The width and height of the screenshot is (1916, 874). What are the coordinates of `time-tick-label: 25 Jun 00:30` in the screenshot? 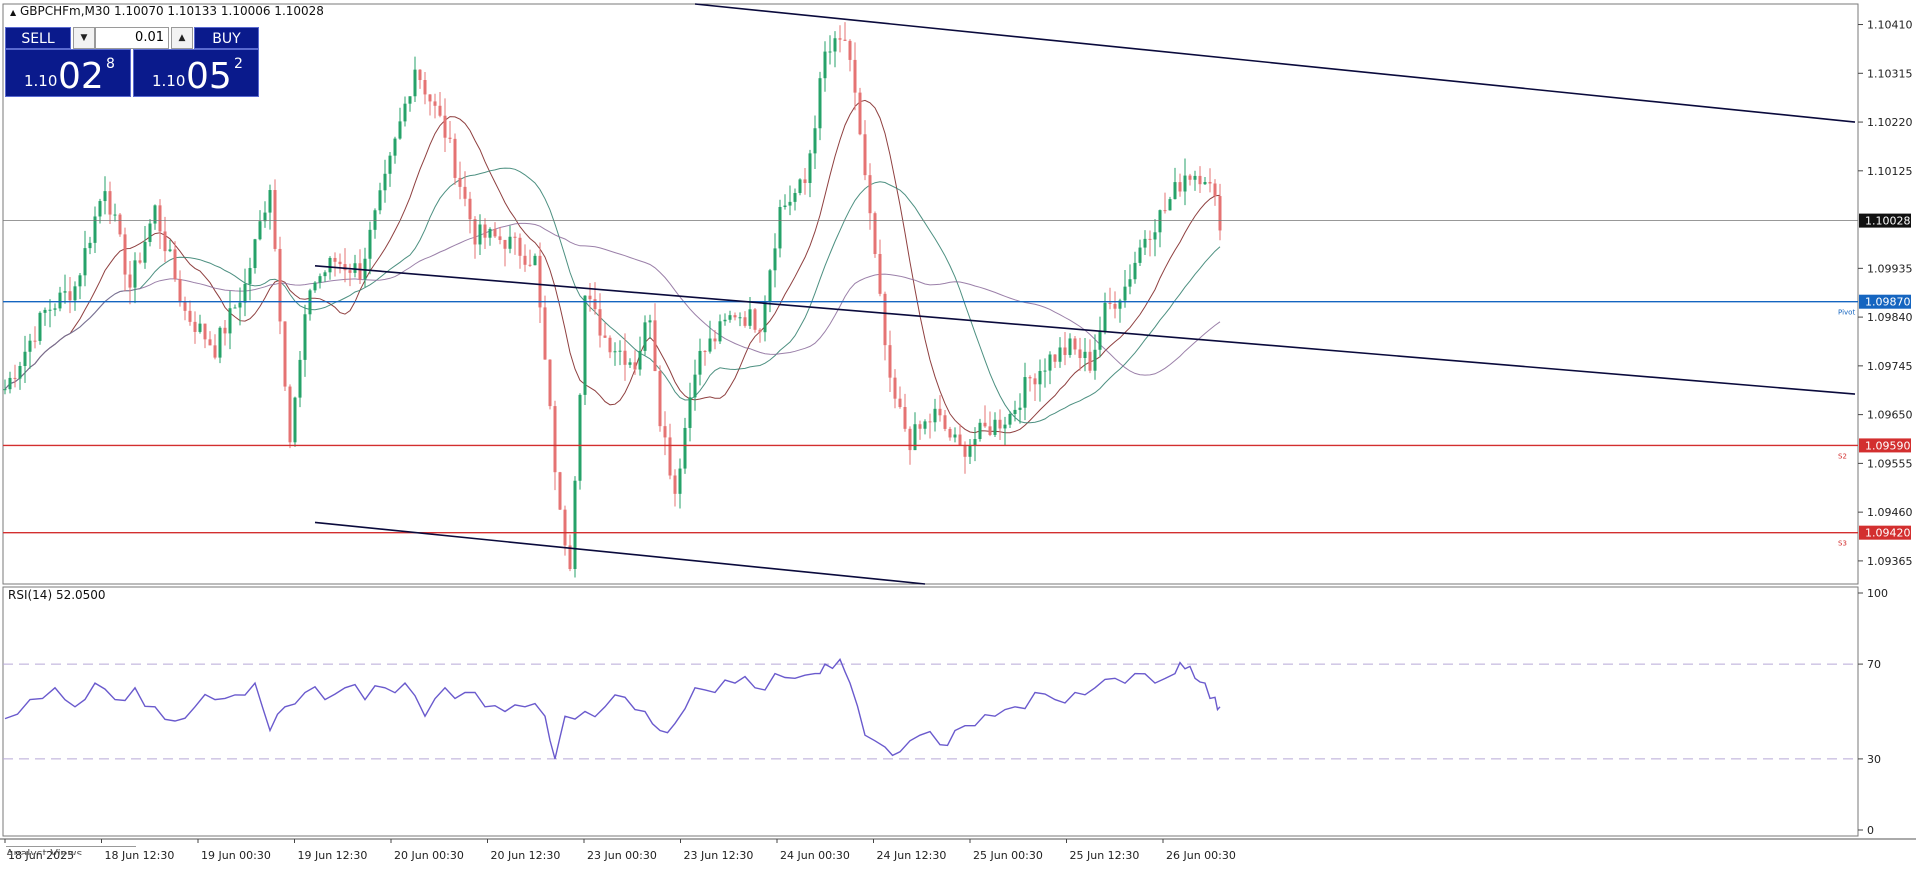 It's located at (1008, 855).